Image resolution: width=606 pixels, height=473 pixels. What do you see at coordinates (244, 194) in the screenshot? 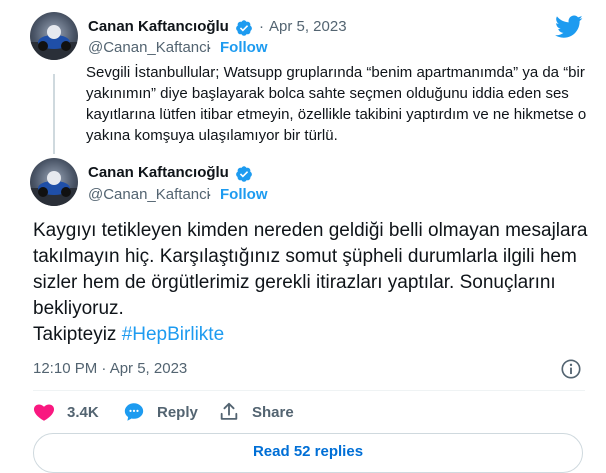
I see `follow-button-main: Follow` at bounding box center [244, 194].